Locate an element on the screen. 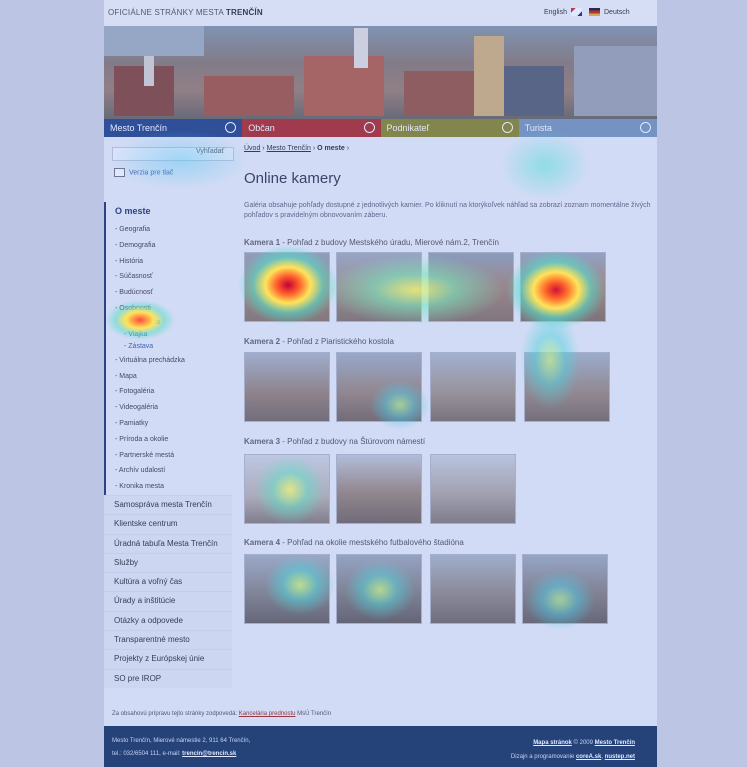  sidebar-sub-label: Videogaléria is located at coordinates (139, 408).